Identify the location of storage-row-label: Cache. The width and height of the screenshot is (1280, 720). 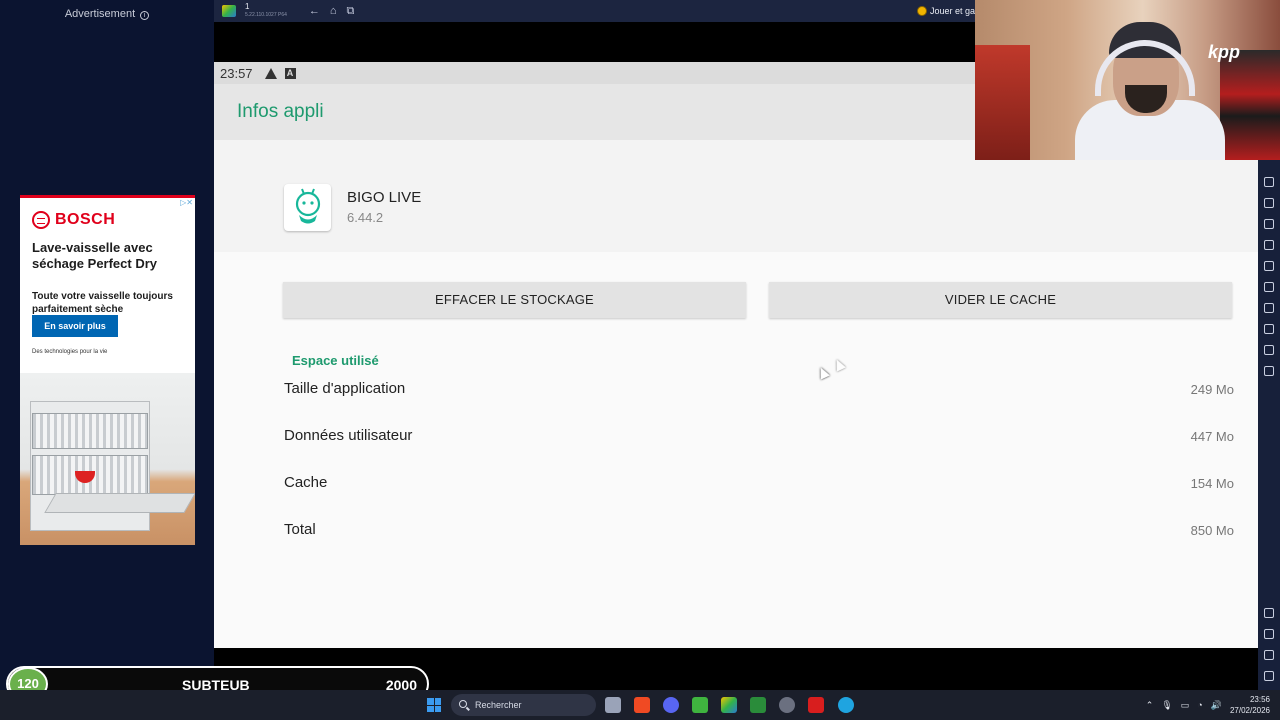
(306, 482).